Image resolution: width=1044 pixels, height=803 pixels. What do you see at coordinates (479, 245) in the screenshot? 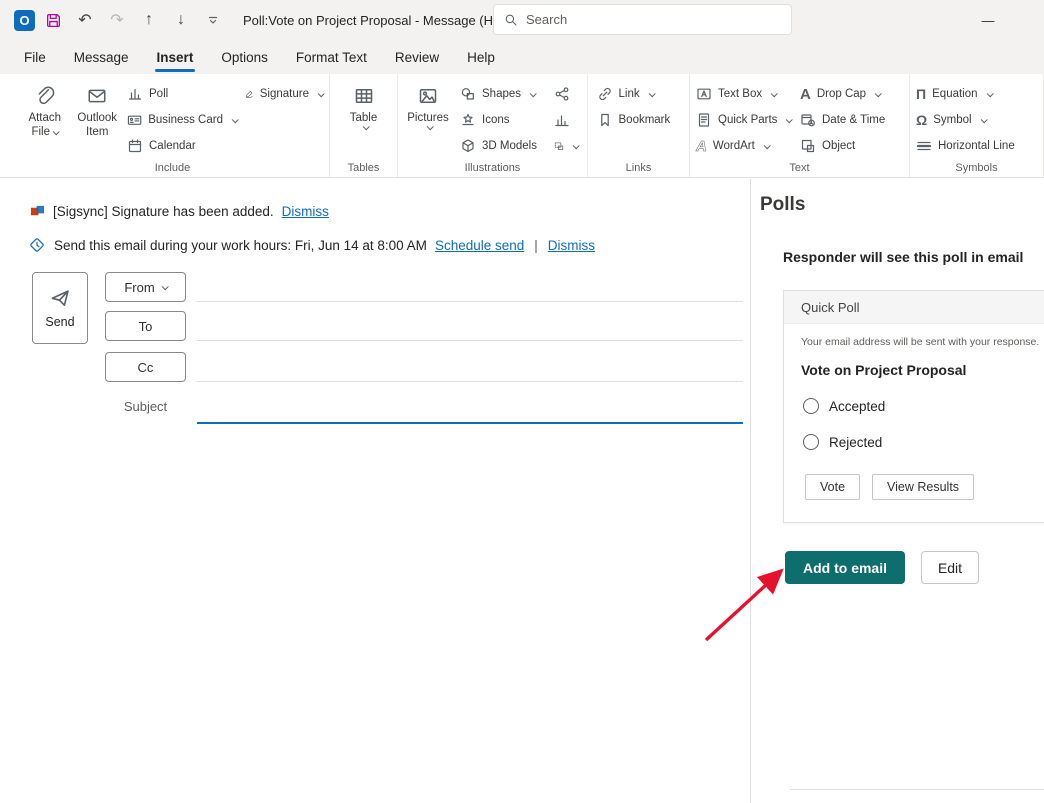
I see `schedule-send-link: Schedule send` at bounding box center [479, 245].